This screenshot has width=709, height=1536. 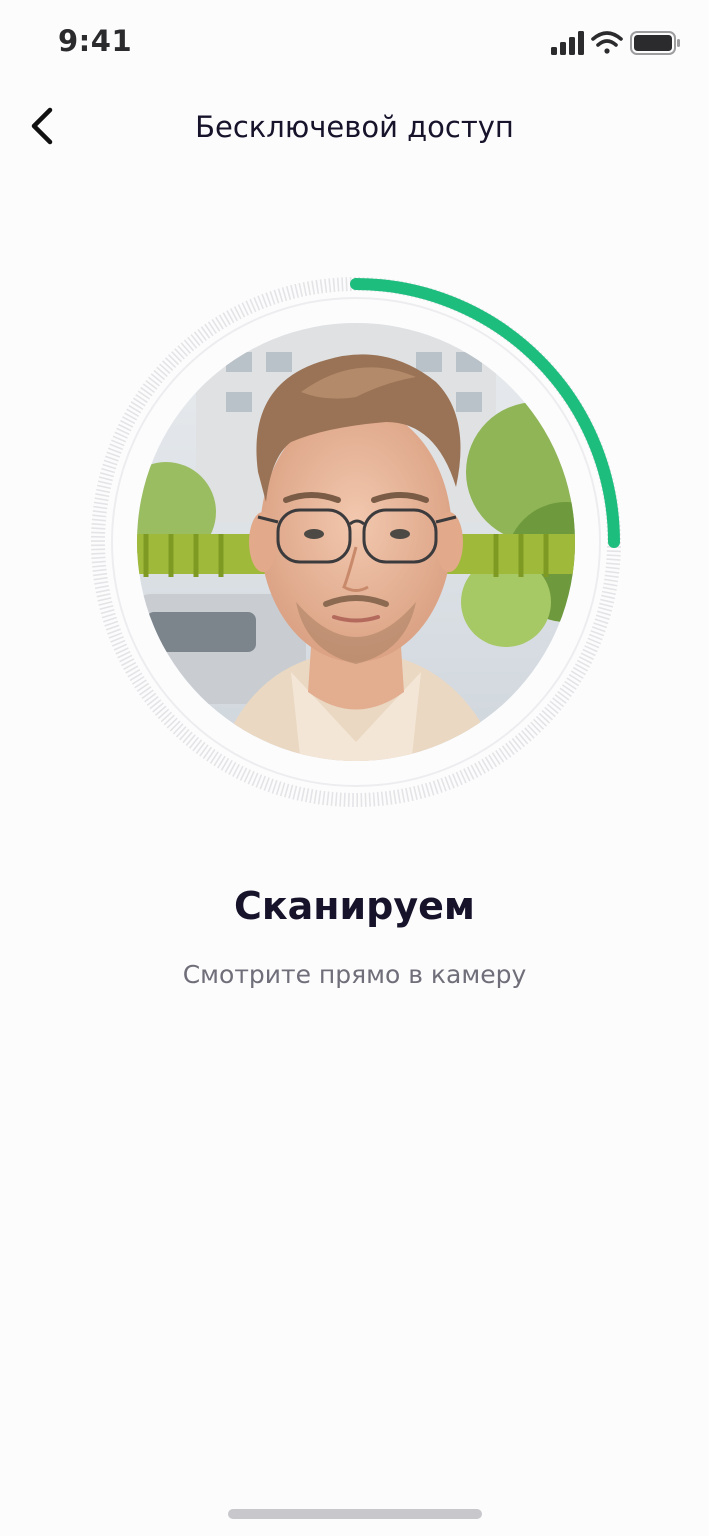 What do you see at coordinates (355, 1514) in the screenshot?
I see `home-indicator` at bounding box center [355, 1514].